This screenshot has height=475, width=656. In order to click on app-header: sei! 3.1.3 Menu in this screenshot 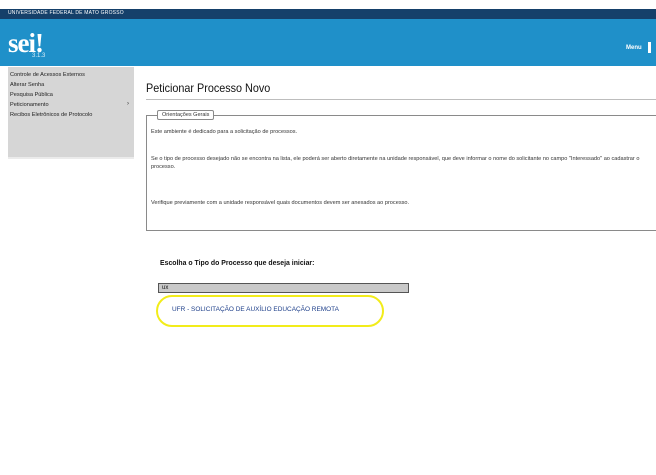, I will do `click(328, 42)`.